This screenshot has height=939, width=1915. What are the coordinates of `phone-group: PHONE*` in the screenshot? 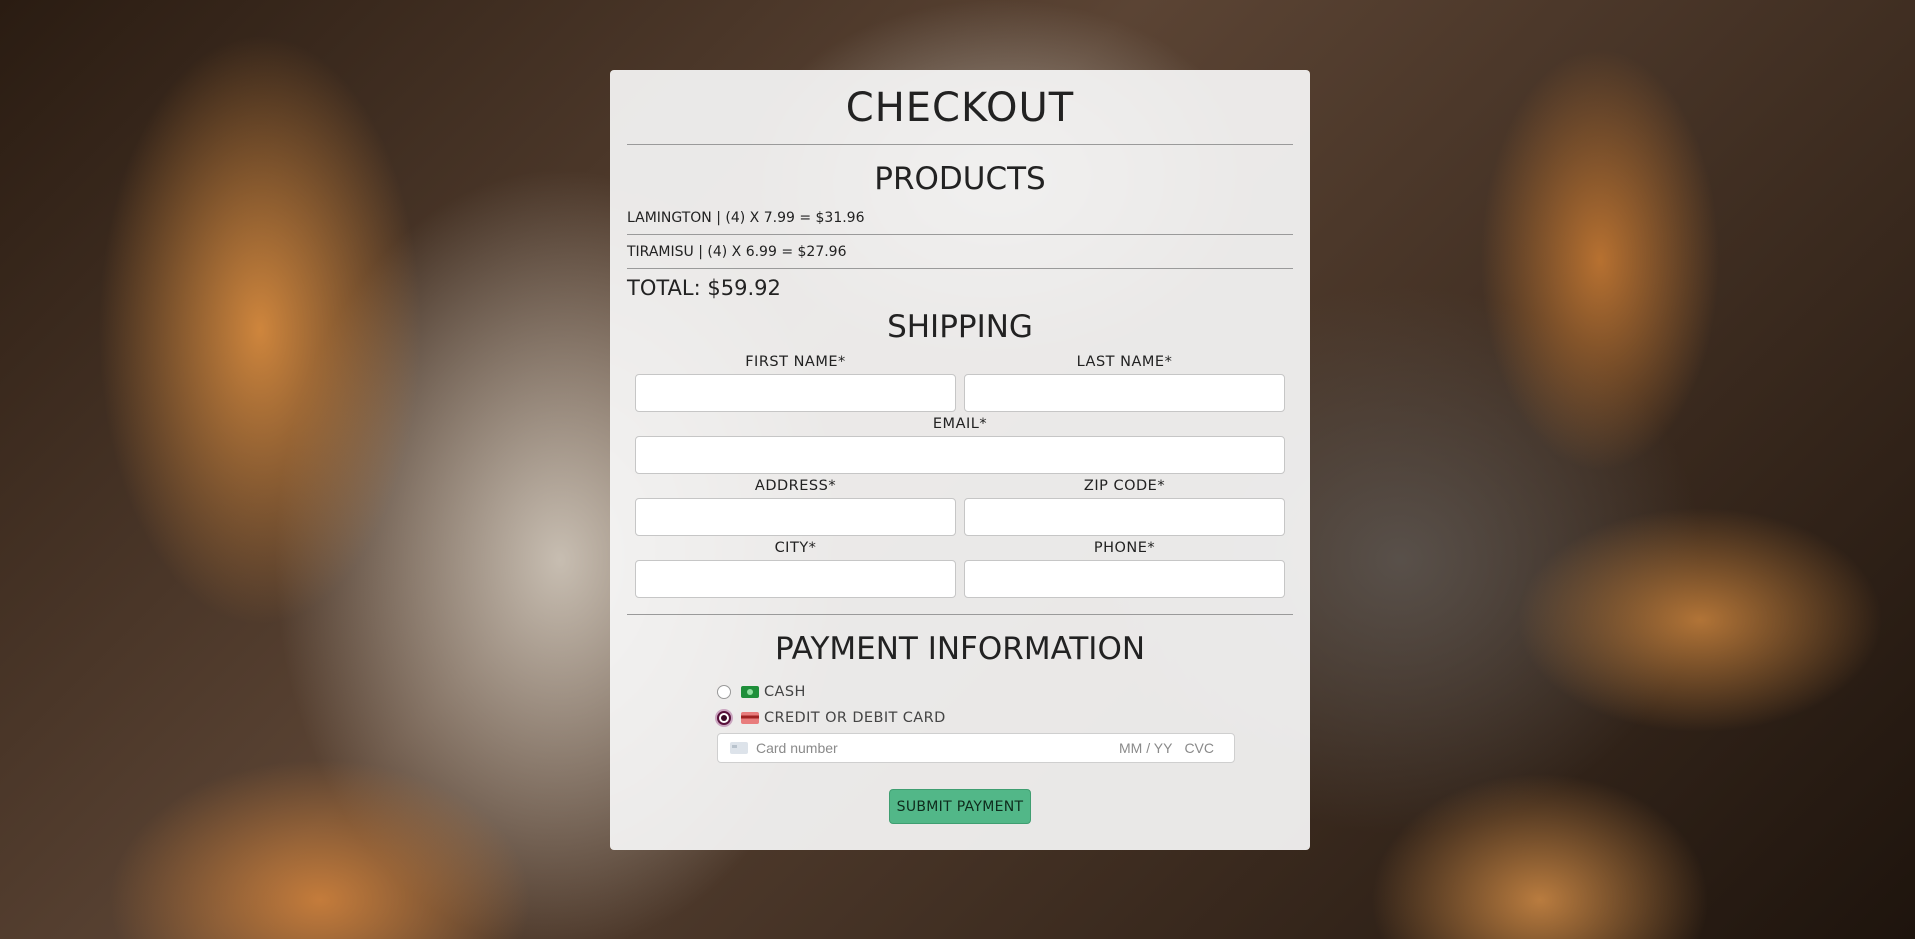 It's located at (1124, 567).